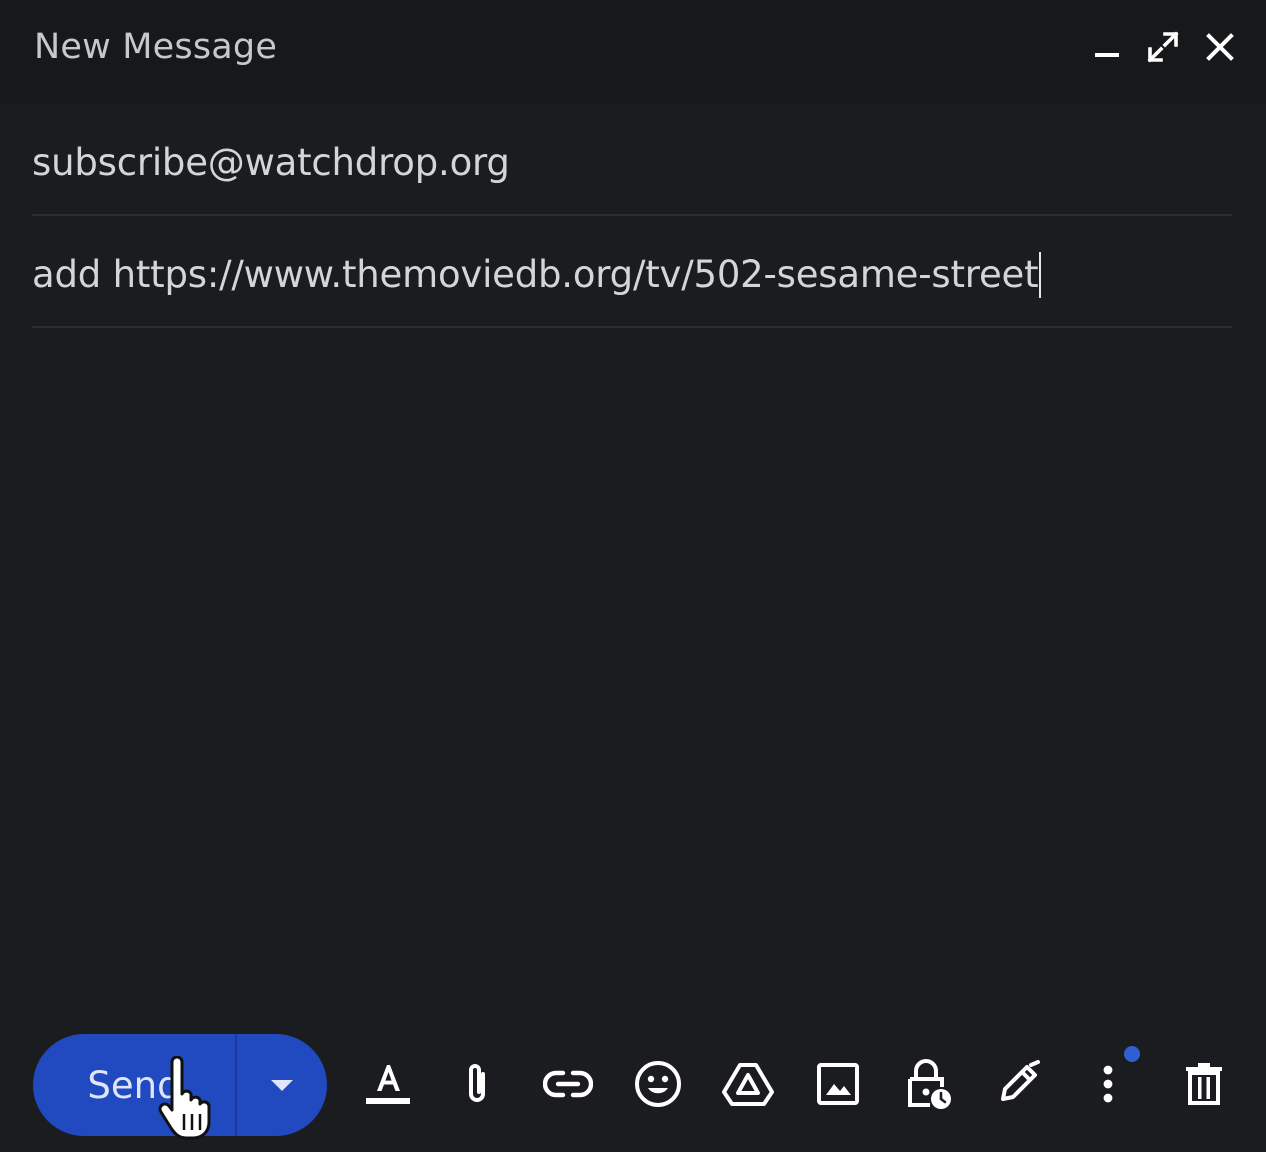 This screenshot has width=1266, height=1152. Describe the element at coordinates (748, 1084) in the screenshot. I see `insert-from-drive-icon` at that location.